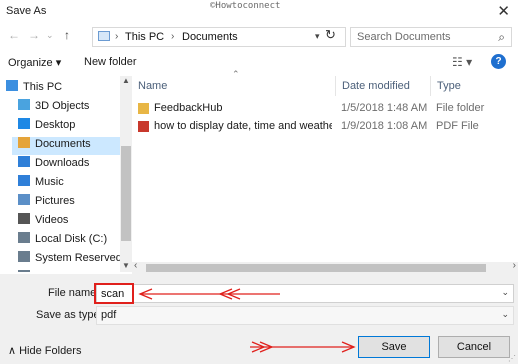  I want to click on breadcrumb-documents: Documents, so click(210, 37).